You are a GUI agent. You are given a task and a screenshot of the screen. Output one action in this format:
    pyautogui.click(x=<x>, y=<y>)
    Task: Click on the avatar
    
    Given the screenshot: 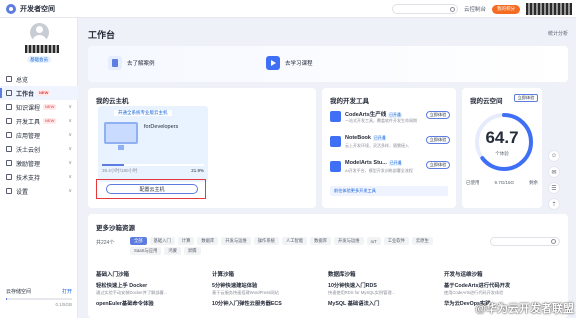 What is the action you would take?
    pyautogui.click(x=39, y=32)
    